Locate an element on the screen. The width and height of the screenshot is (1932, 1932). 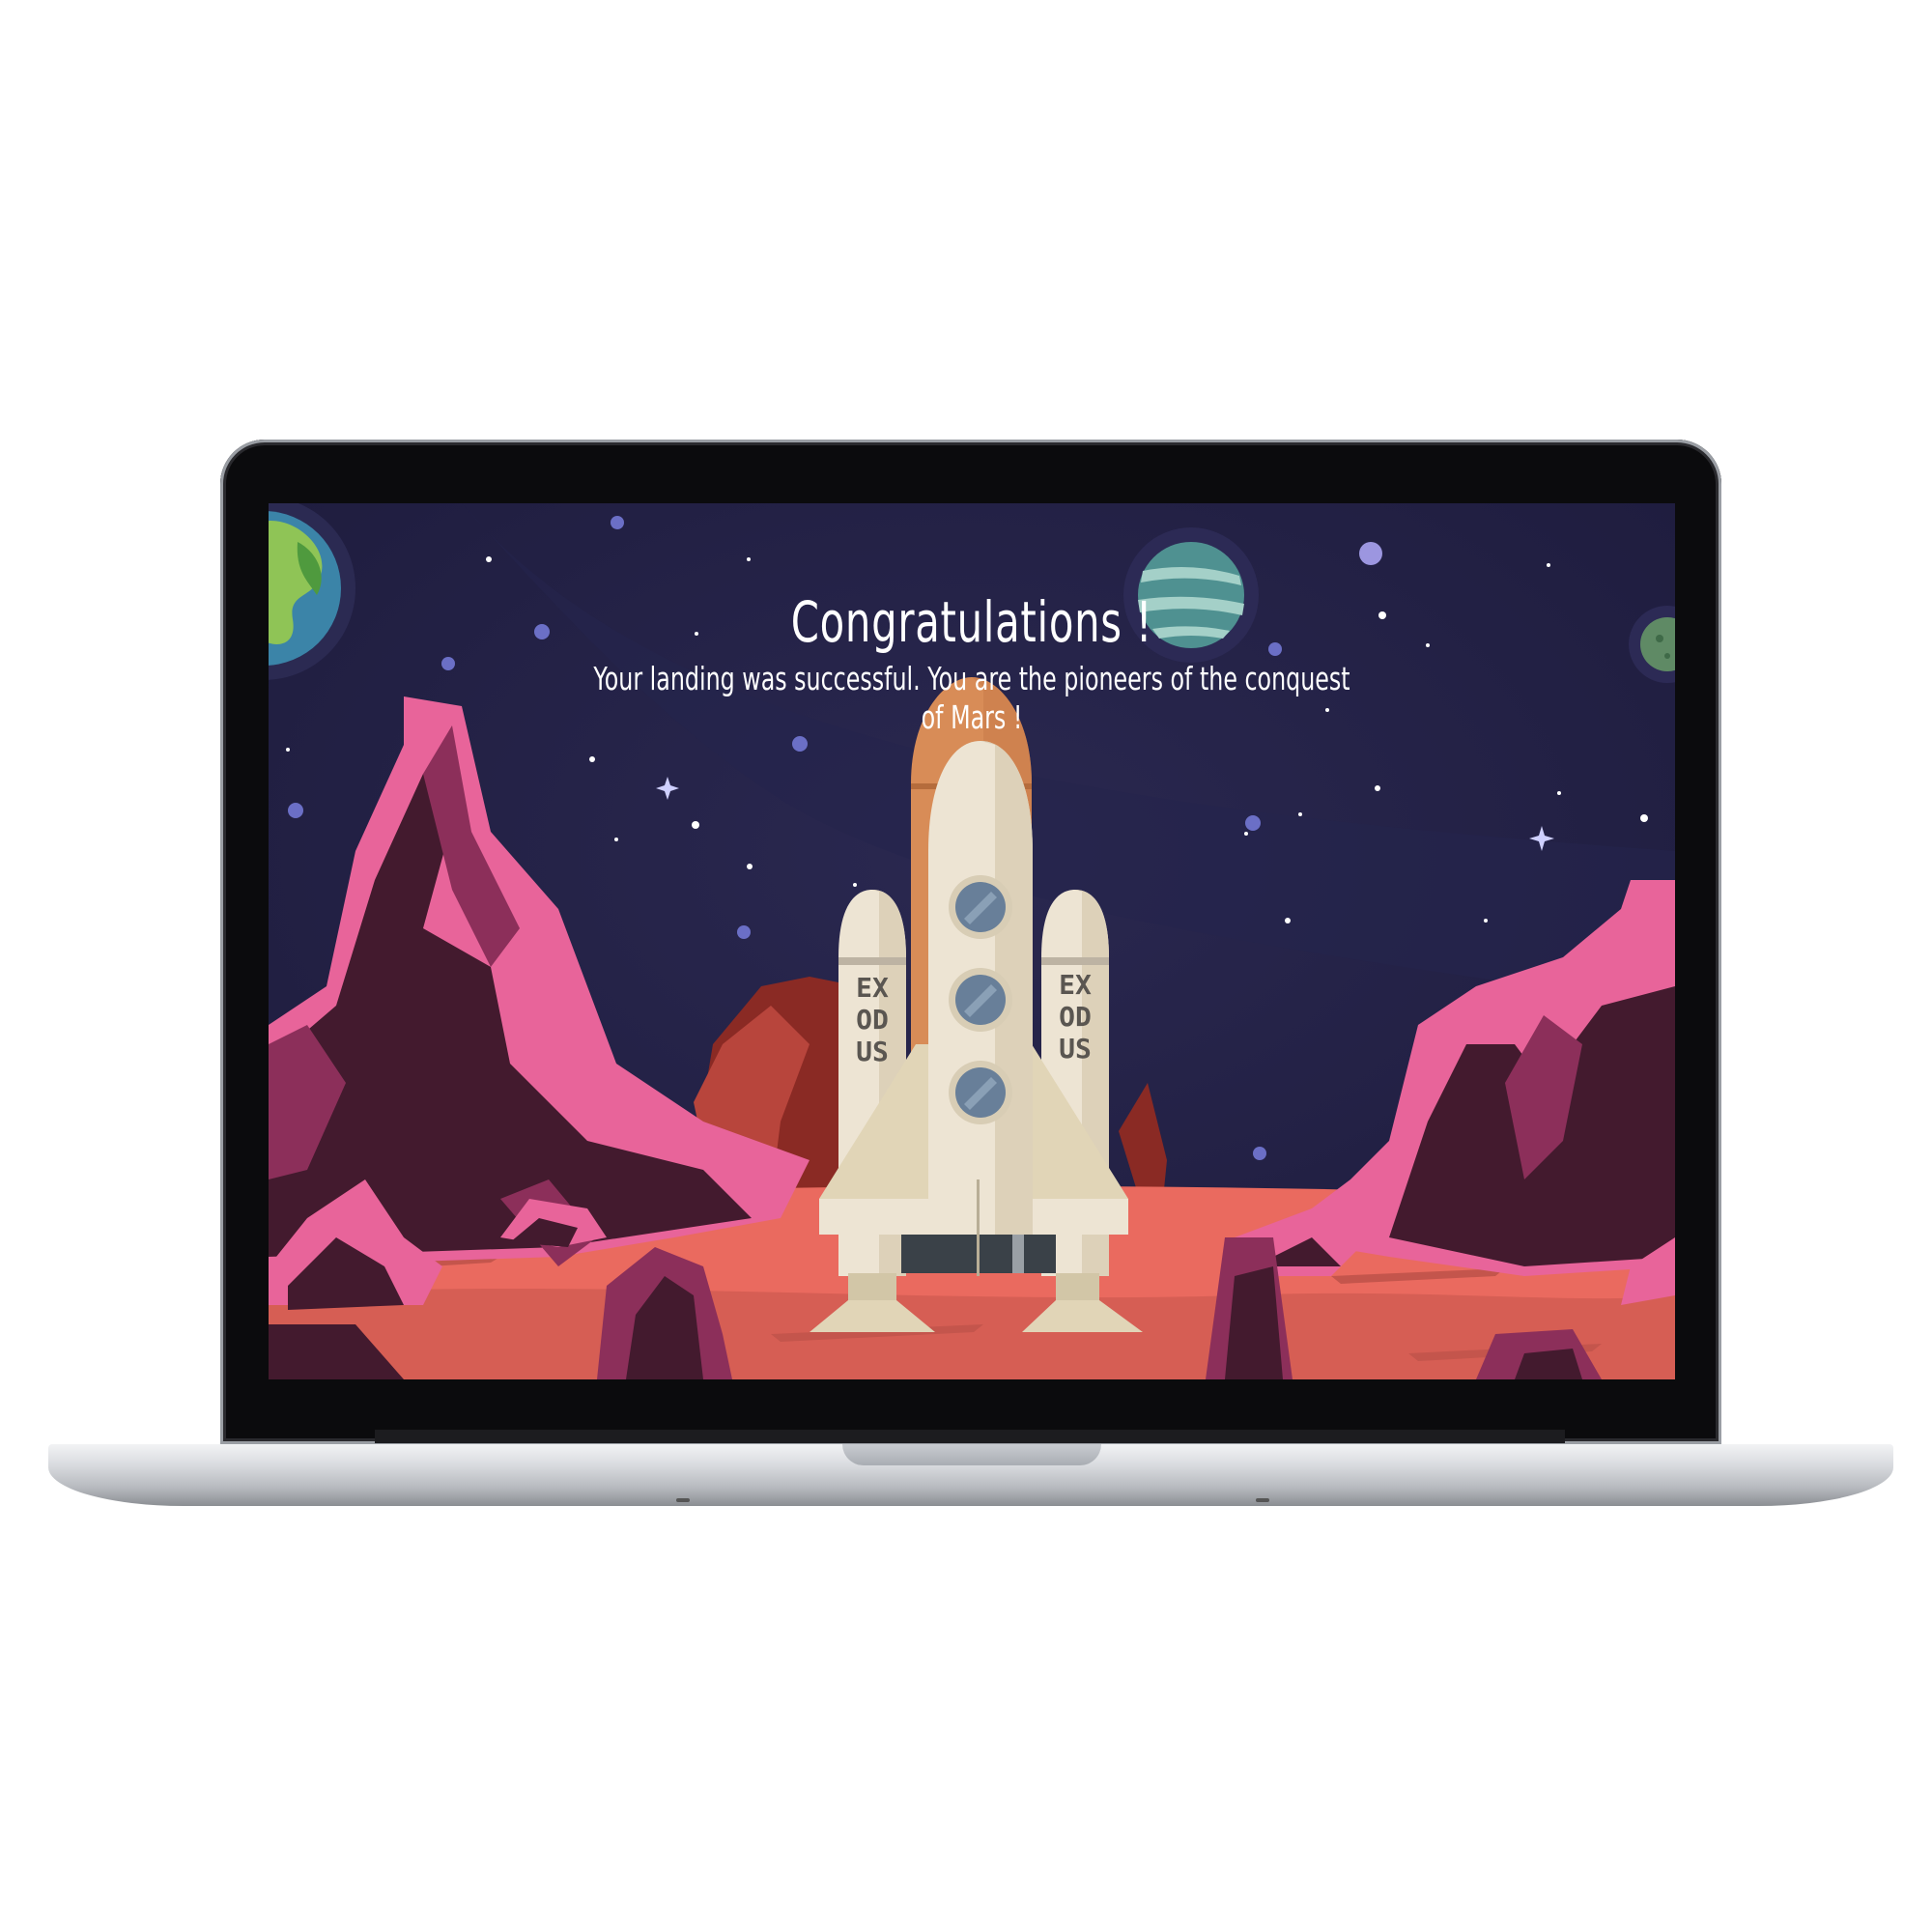
mars-ground-shade is located at coordinates (972, 1333).